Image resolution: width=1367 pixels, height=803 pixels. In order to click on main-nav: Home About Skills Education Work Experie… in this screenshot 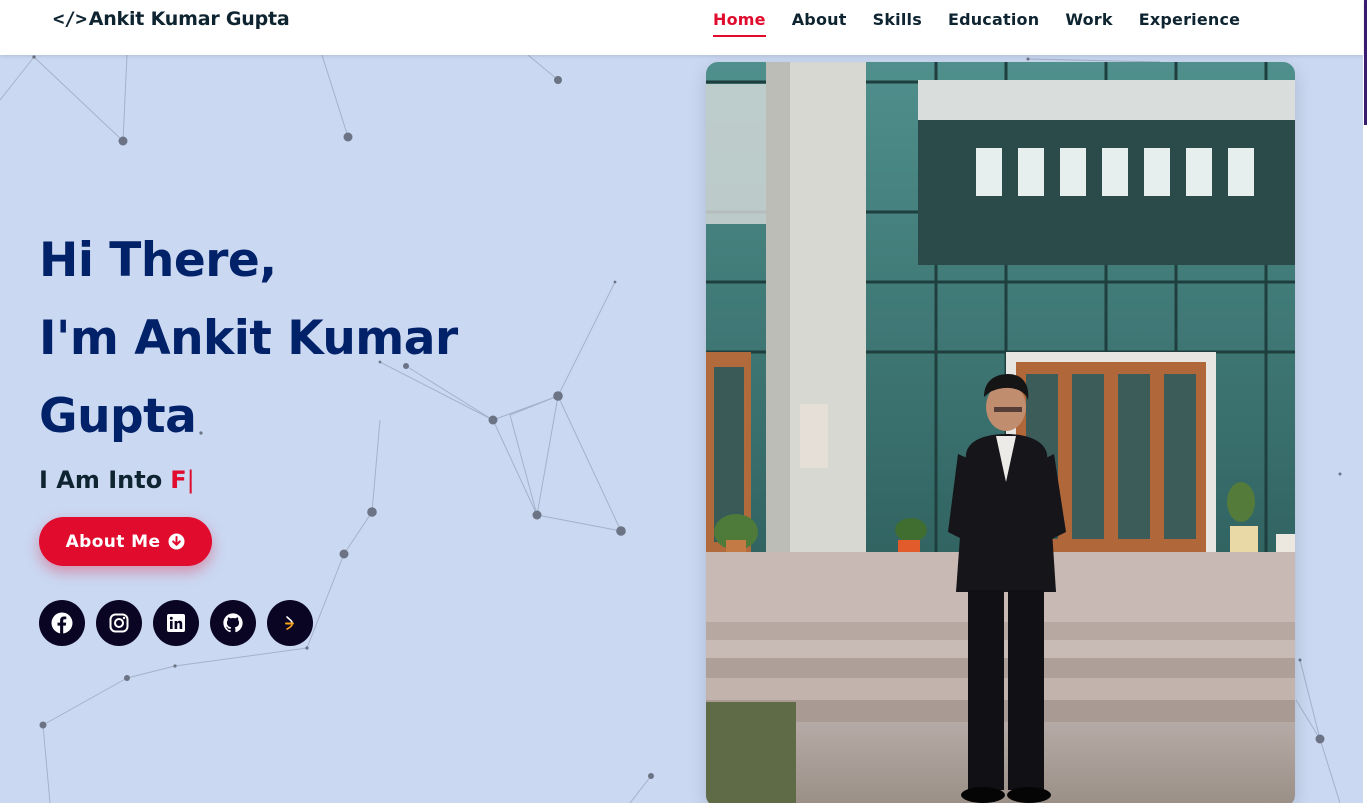, I will do `click(976, 23)`.